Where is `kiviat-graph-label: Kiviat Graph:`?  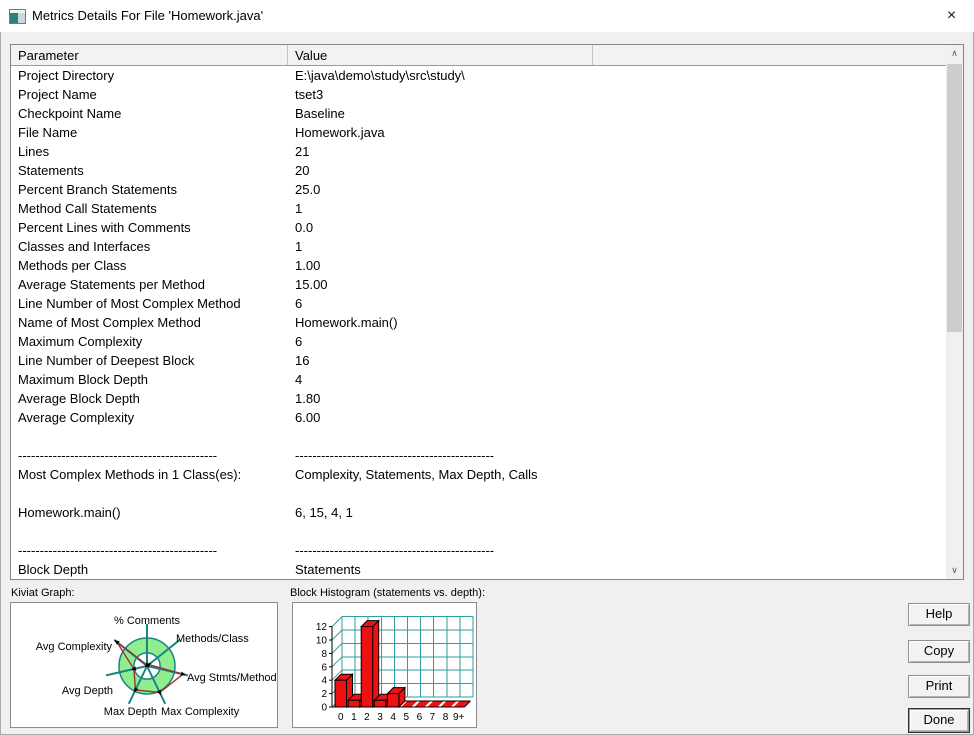 kiviat-graph-label: Kiviat Graph: is located at coordinates (43, 593).